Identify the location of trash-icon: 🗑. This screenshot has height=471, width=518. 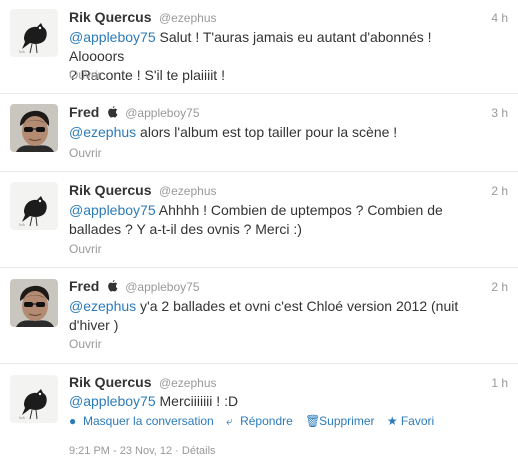
(313, 421).